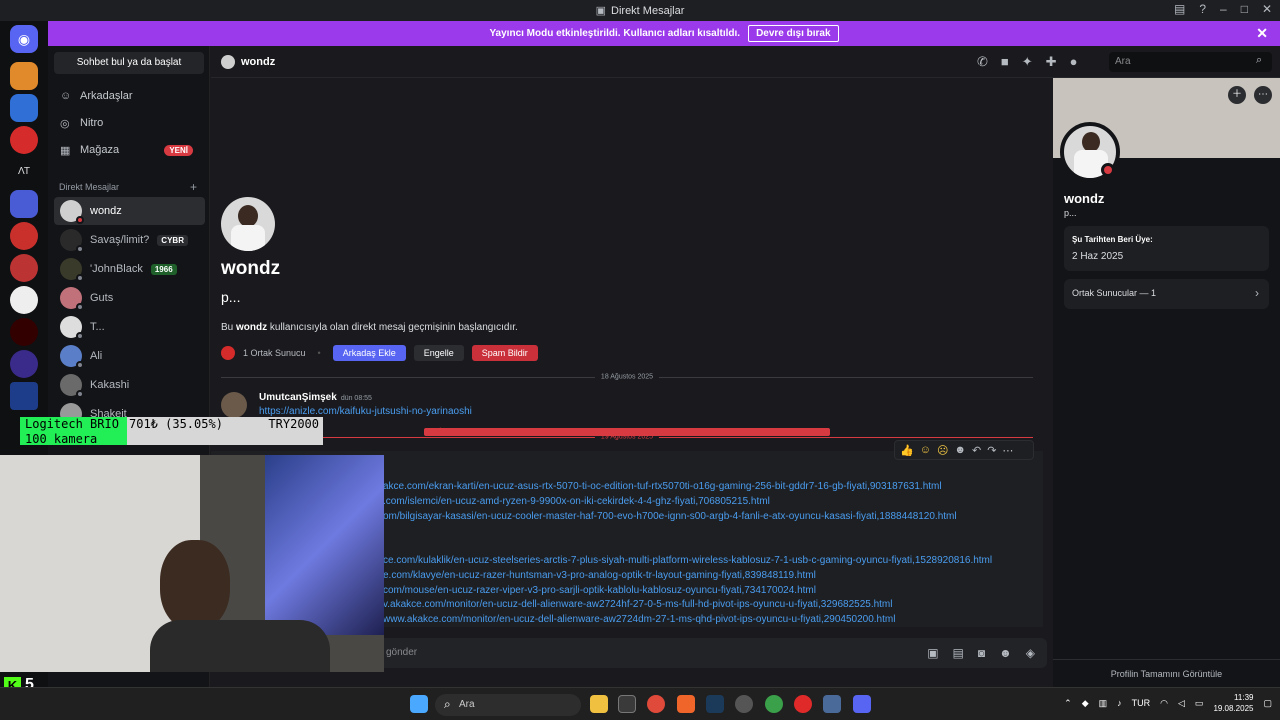 The width and height of the screenshot is (1280, 720). Describe the element at coordinates (274, 353) in the screenshot. I see `mutual-server-count: 1 Ortak Sunucu` at that location.